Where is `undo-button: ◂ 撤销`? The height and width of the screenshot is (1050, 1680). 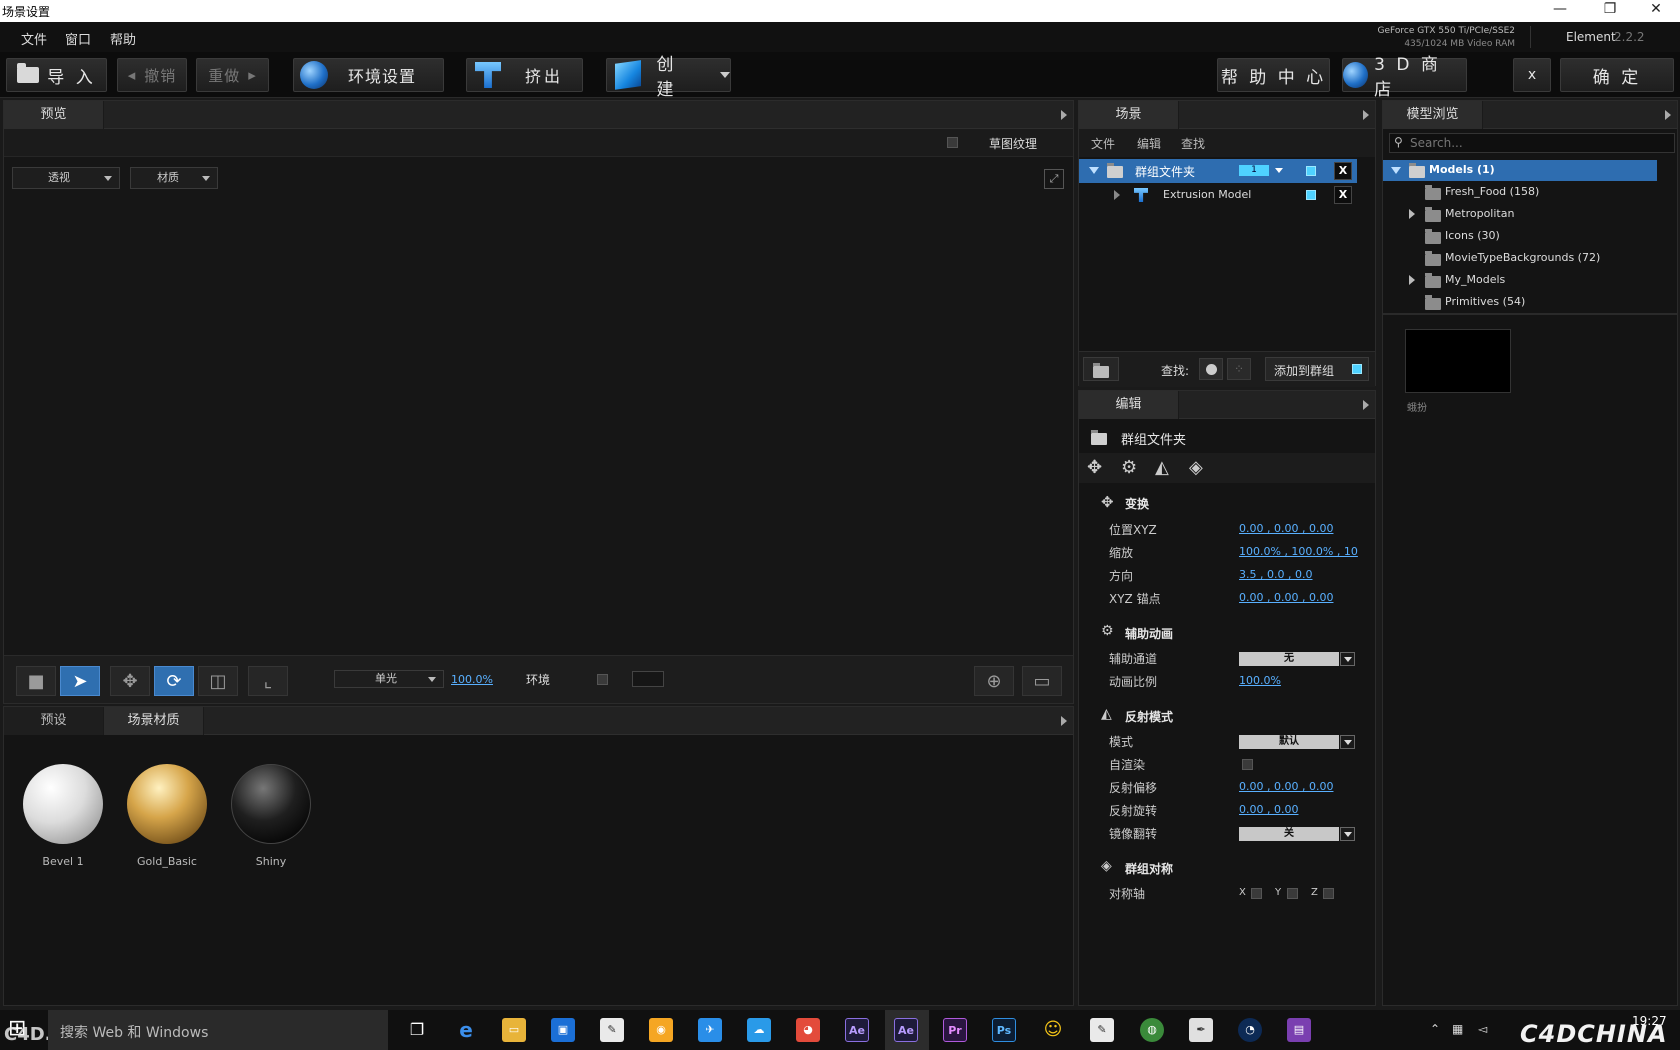
undo-button: ◂ 撤销 is located at coordinates (152, 75).